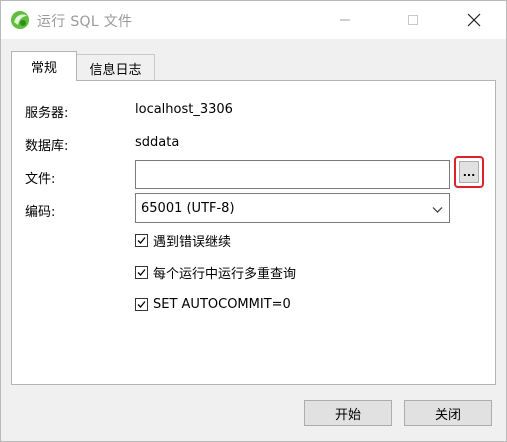 This screenshot has height=442, width=507. Describe the element at coordinates (47, 113) in the screenshot. I see `server-label: 服务器:` at that location.